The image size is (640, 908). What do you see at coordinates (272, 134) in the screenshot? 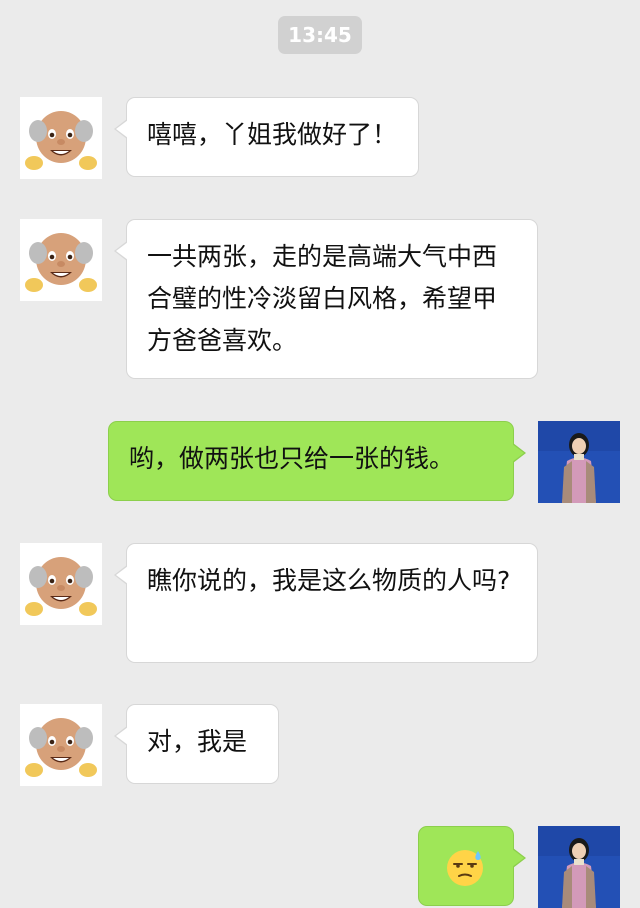
I see `message-text: 嘻嘻，丫姐我做好了！` at bounding box center [272, 134].